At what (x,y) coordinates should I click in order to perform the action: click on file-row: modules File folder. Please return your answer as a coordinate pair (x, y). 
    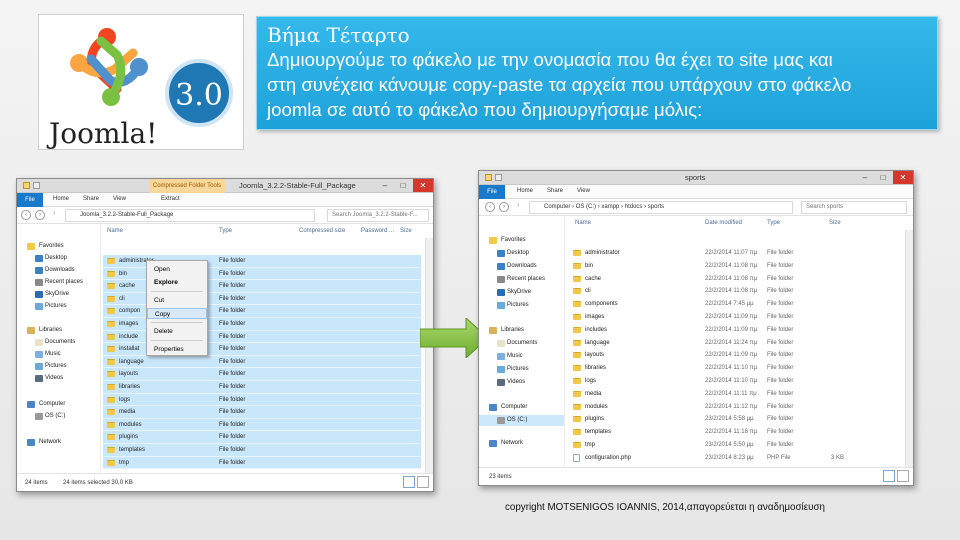
    Looking at the image, I should click on (262, 425).